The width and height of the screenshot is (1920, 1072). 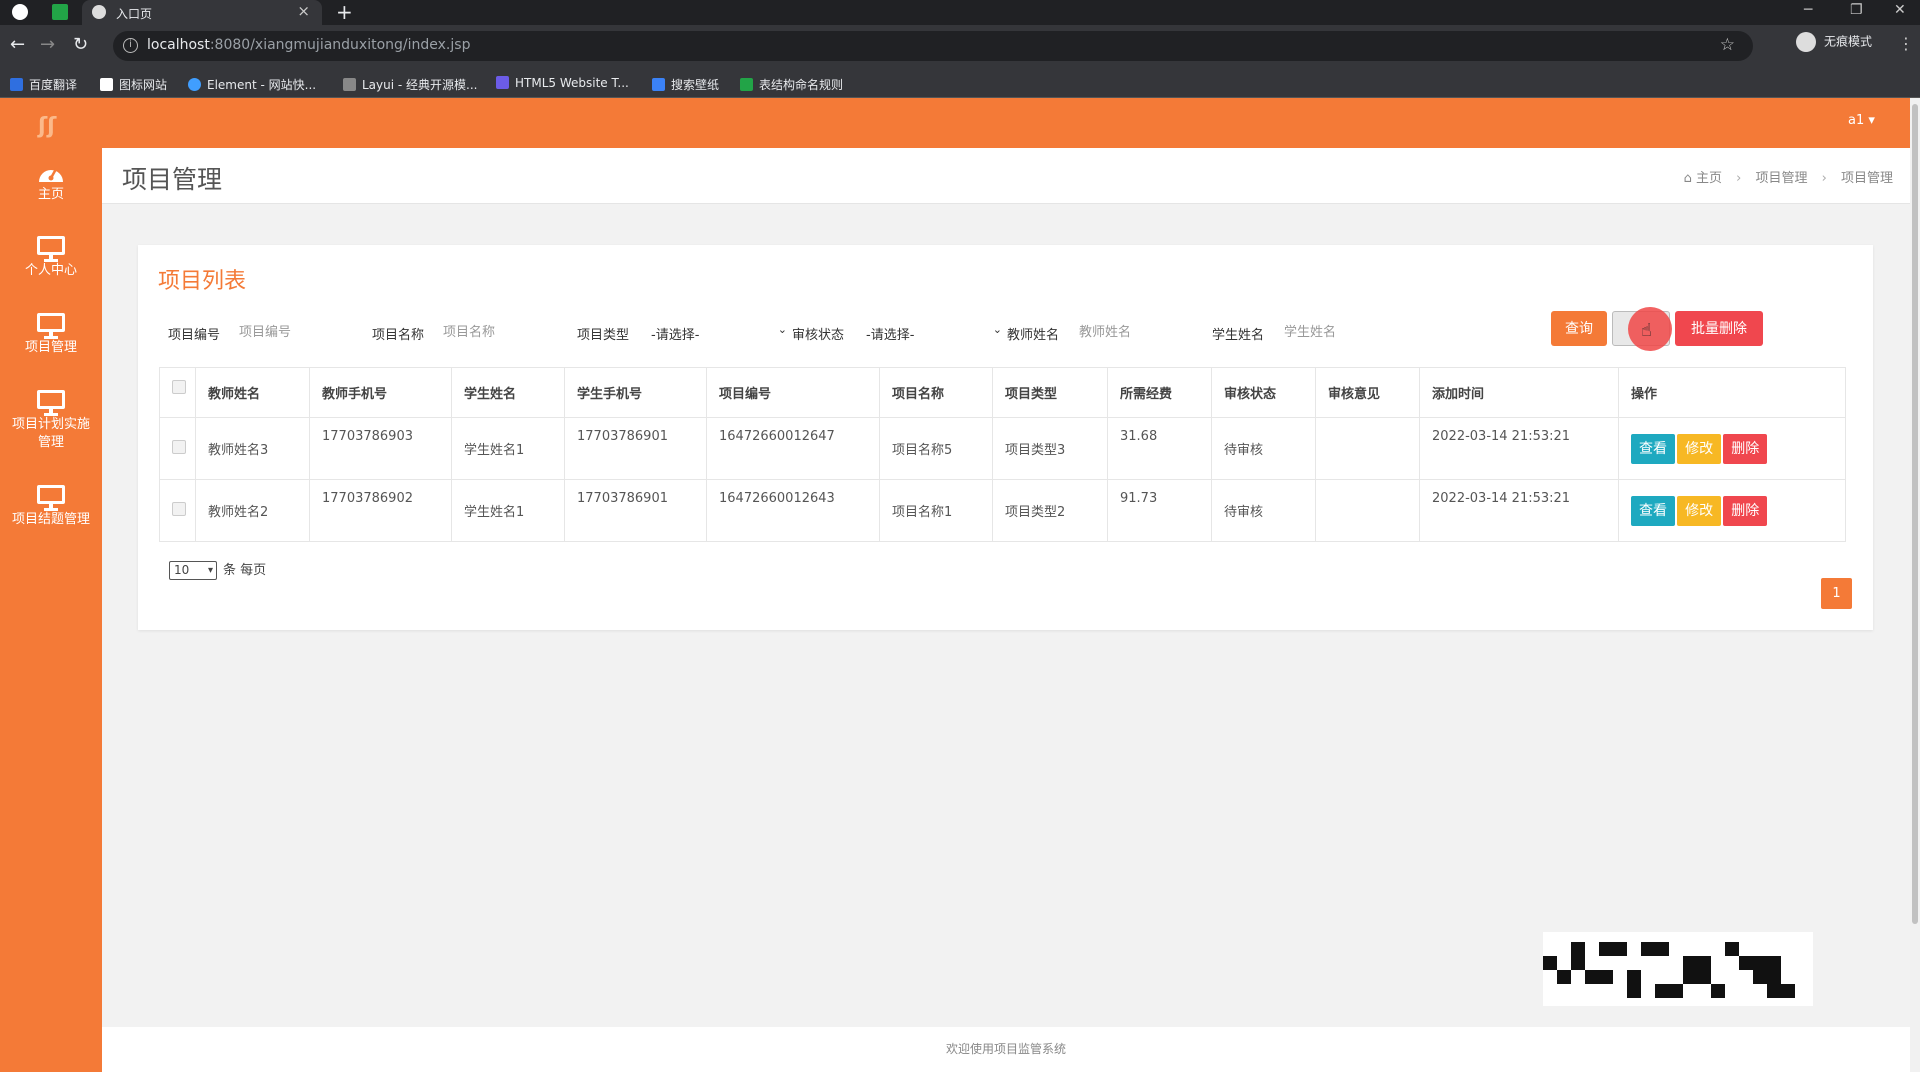 What do you see at coordinates (1709, 178) in the screenshot?
I see `breadcrumb-item-home: 主页` at bounding box center [1709, 178].